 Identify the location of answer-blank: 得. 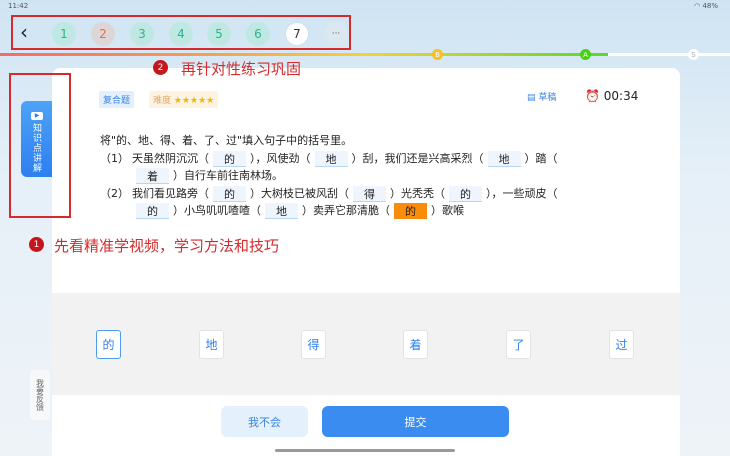
(369, 194).